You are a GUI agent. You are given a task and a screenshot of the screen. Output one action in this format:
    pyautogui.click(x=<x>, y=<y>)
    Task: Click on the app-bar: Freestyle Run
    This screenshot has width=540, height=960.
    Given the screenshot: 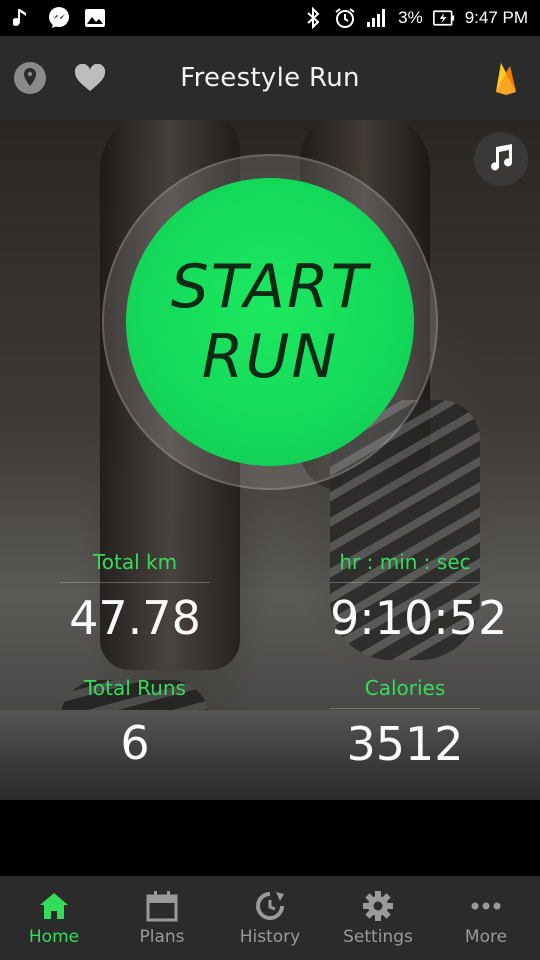 What is the action you would take?
    pyautogui.click(x=270, y=78)
    